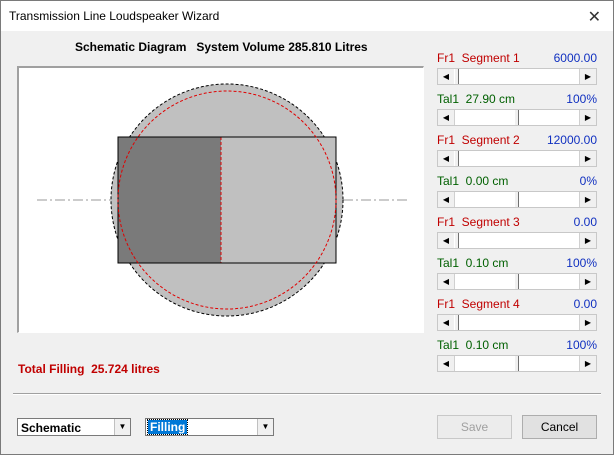 The width and height of the screenshot is (614, 455). What do you see at coordinates (594, 17) in the screenshot?
I see `close-icon: ✕` at bounding box center [594, 17].